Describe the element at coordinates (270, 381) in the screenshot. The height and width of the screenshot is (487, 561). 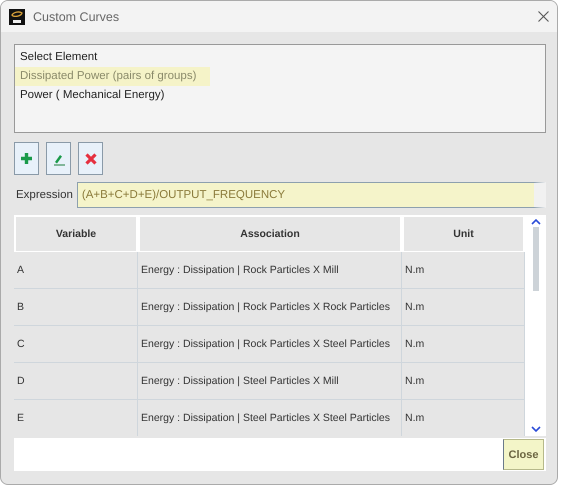
I see `table-cell: Energy : Dissipation | Steel Particles X Mill` at that location.